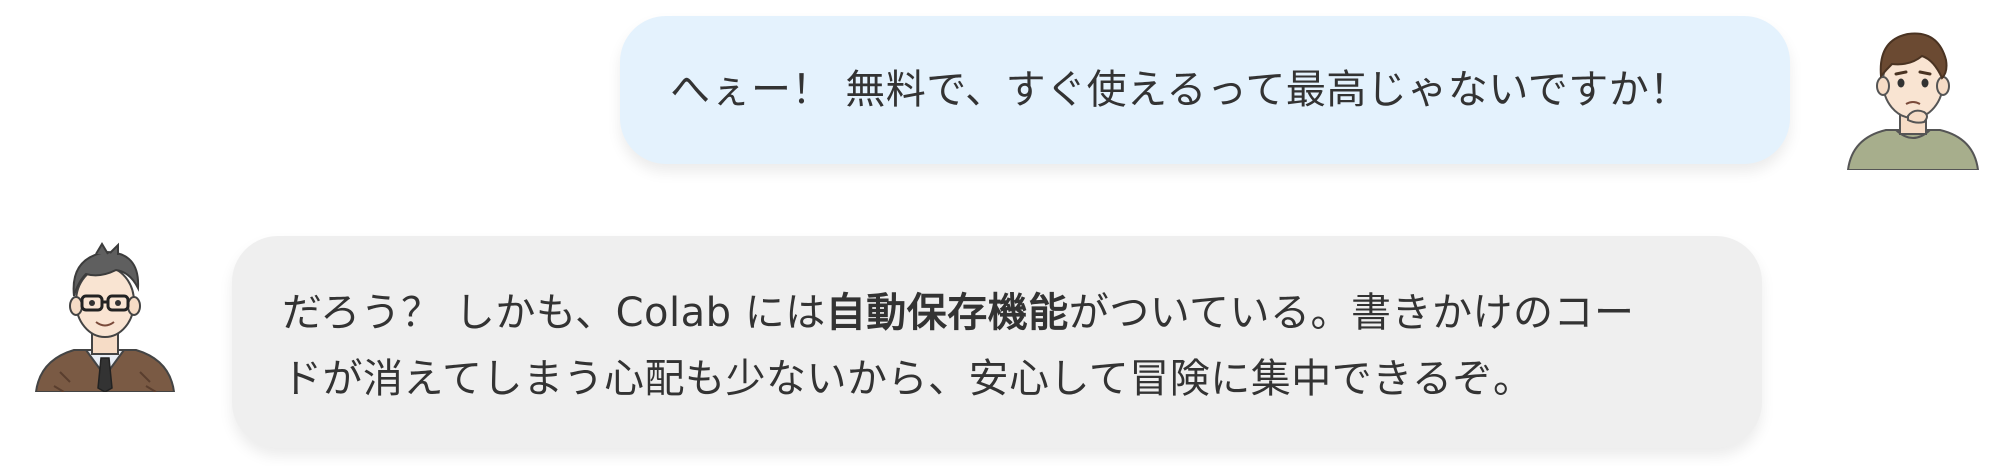 The width and height of the screenshot is (2010, 466). I want to click on message-line-1: だろう？ しかも、Colab には自動保存機能がついている。書きかけのコー, so click(992, 313).